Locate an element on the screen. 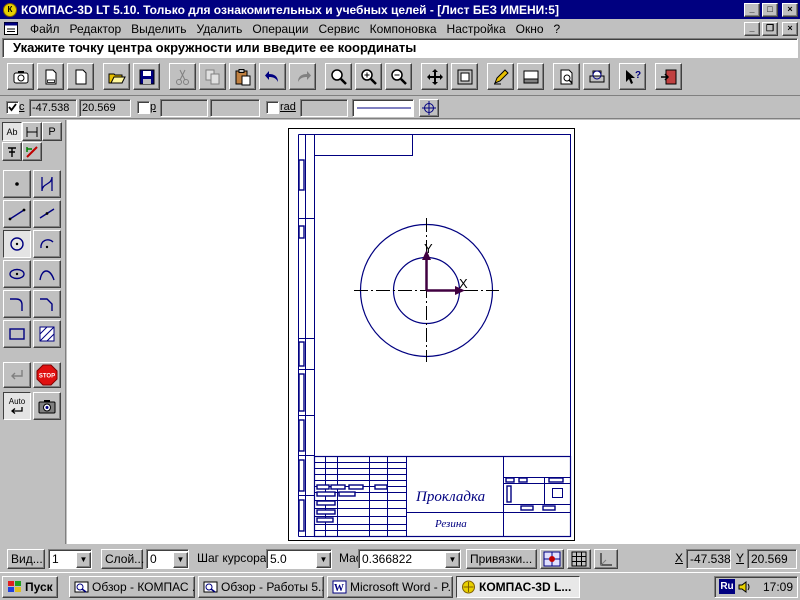 This screenshot has height=600, width=800. minimize-button: _ is located at coordinates (752, 9).